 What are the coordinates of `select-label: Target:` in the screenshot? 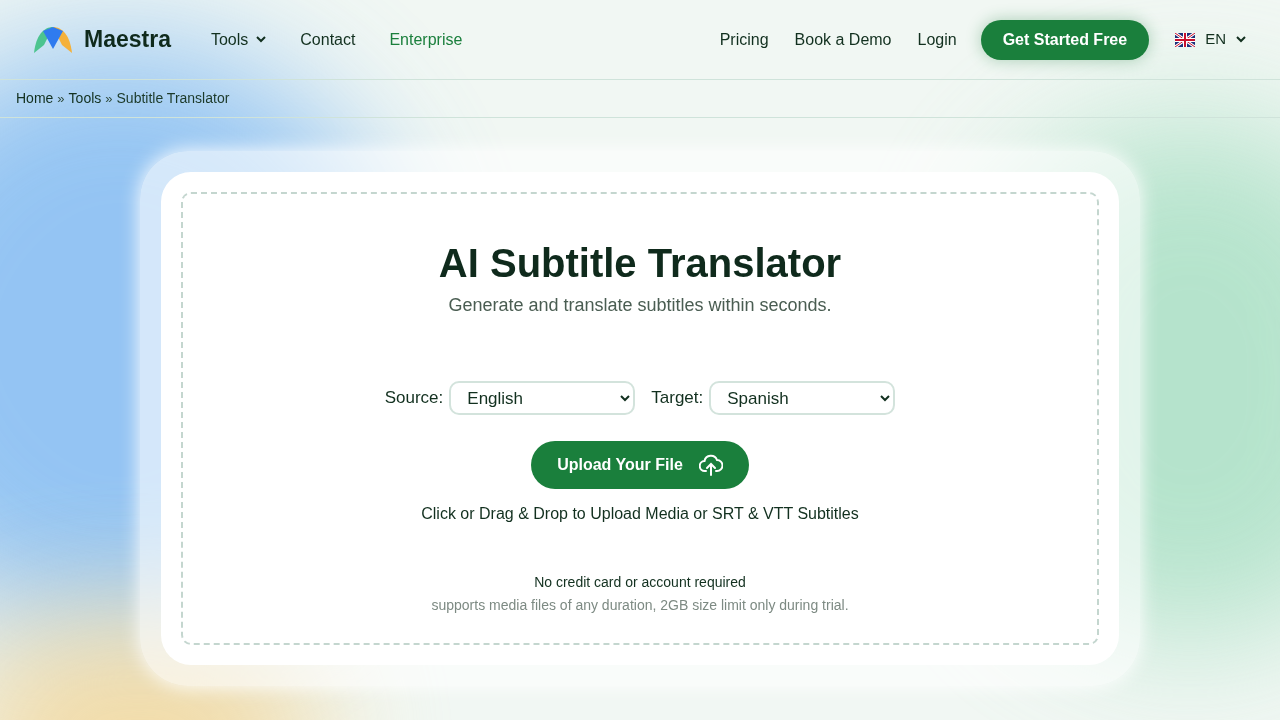 It's located at (677, 398).